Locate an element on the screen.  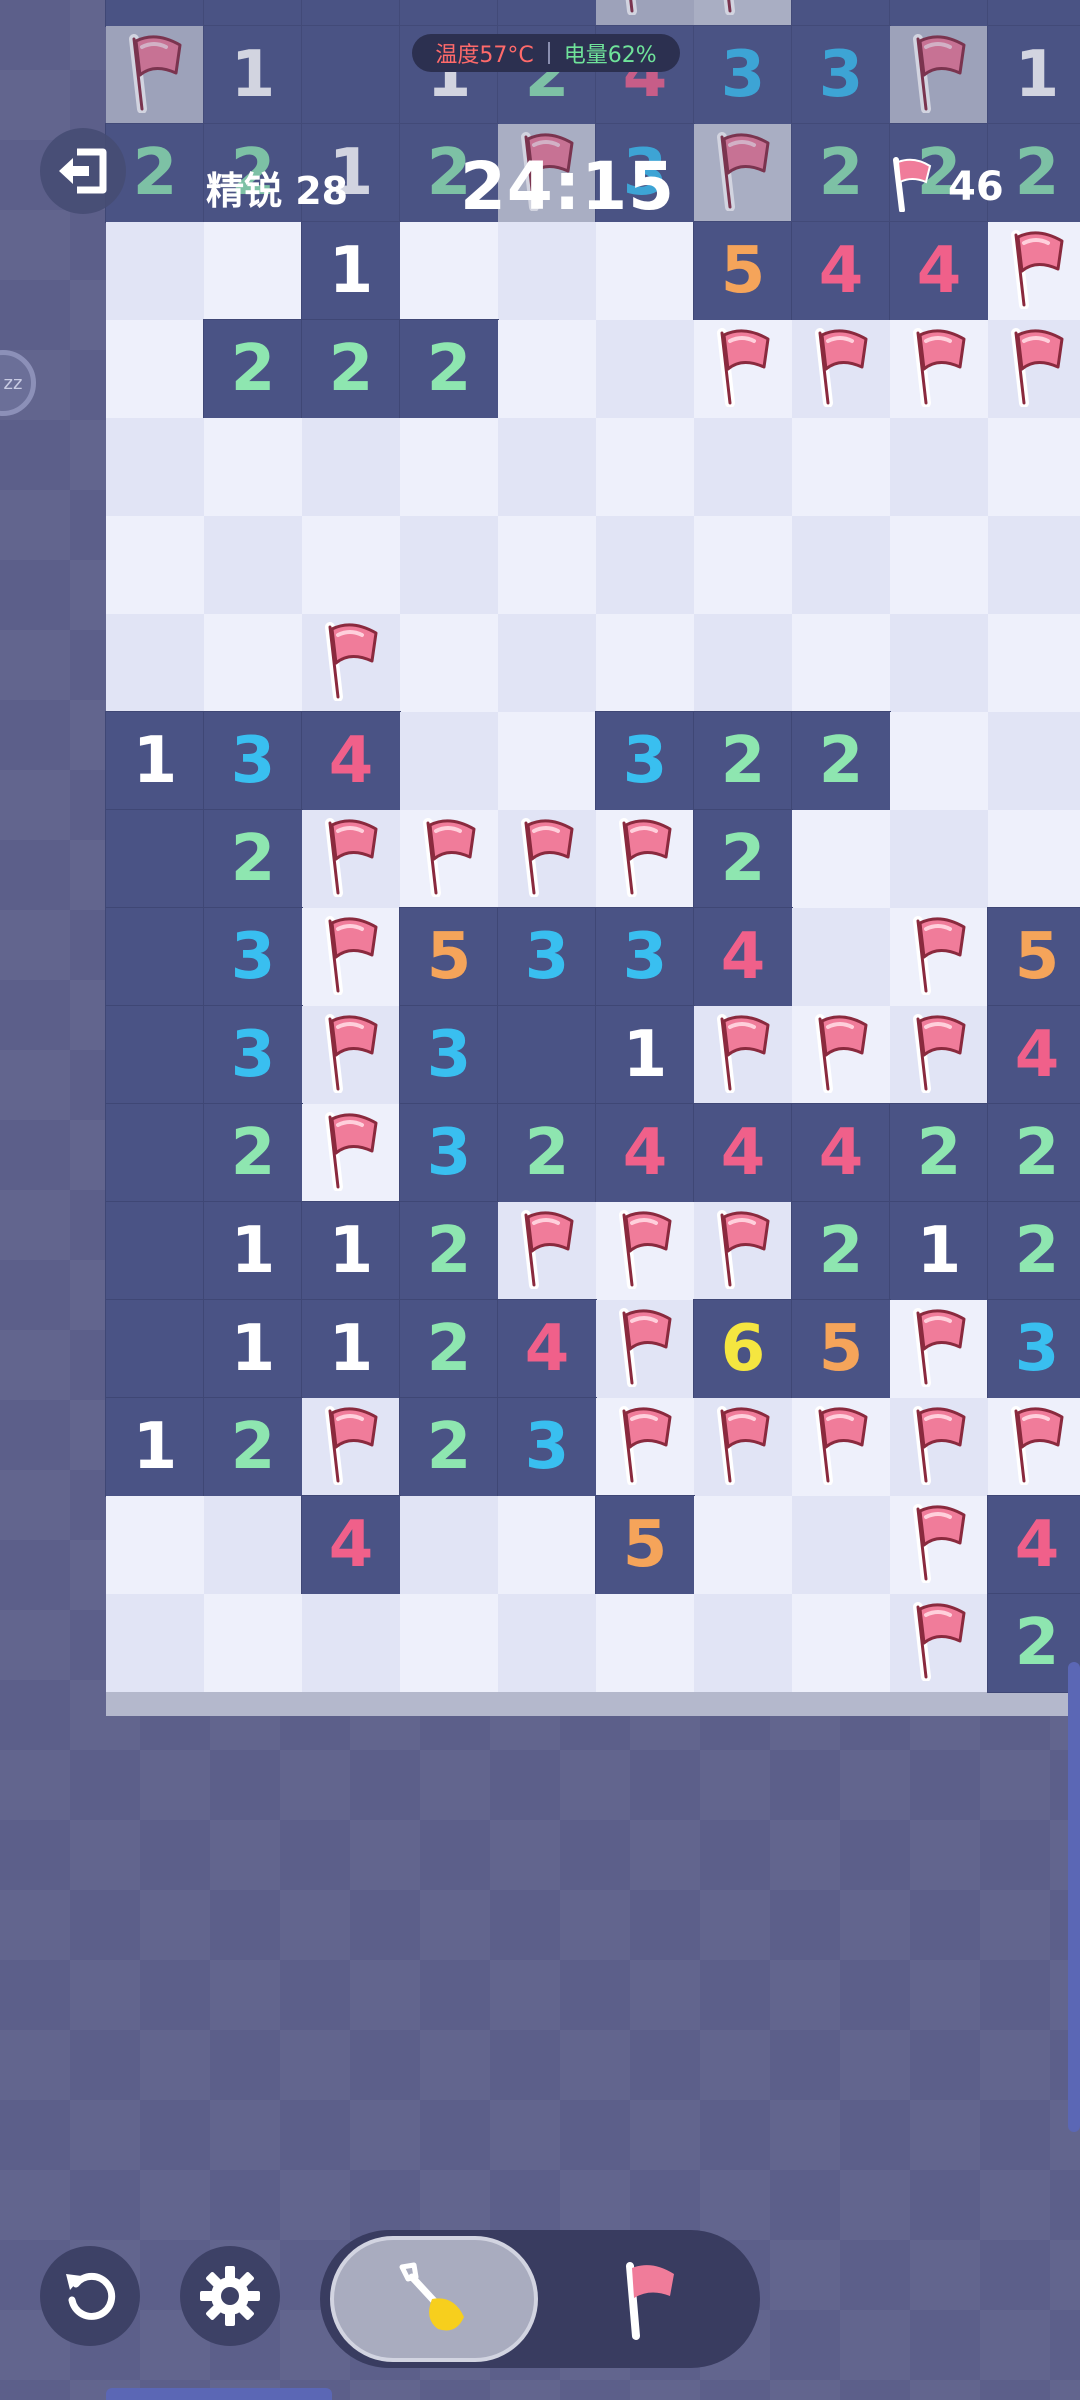
undo-button is located at coordinates (90, 2296).